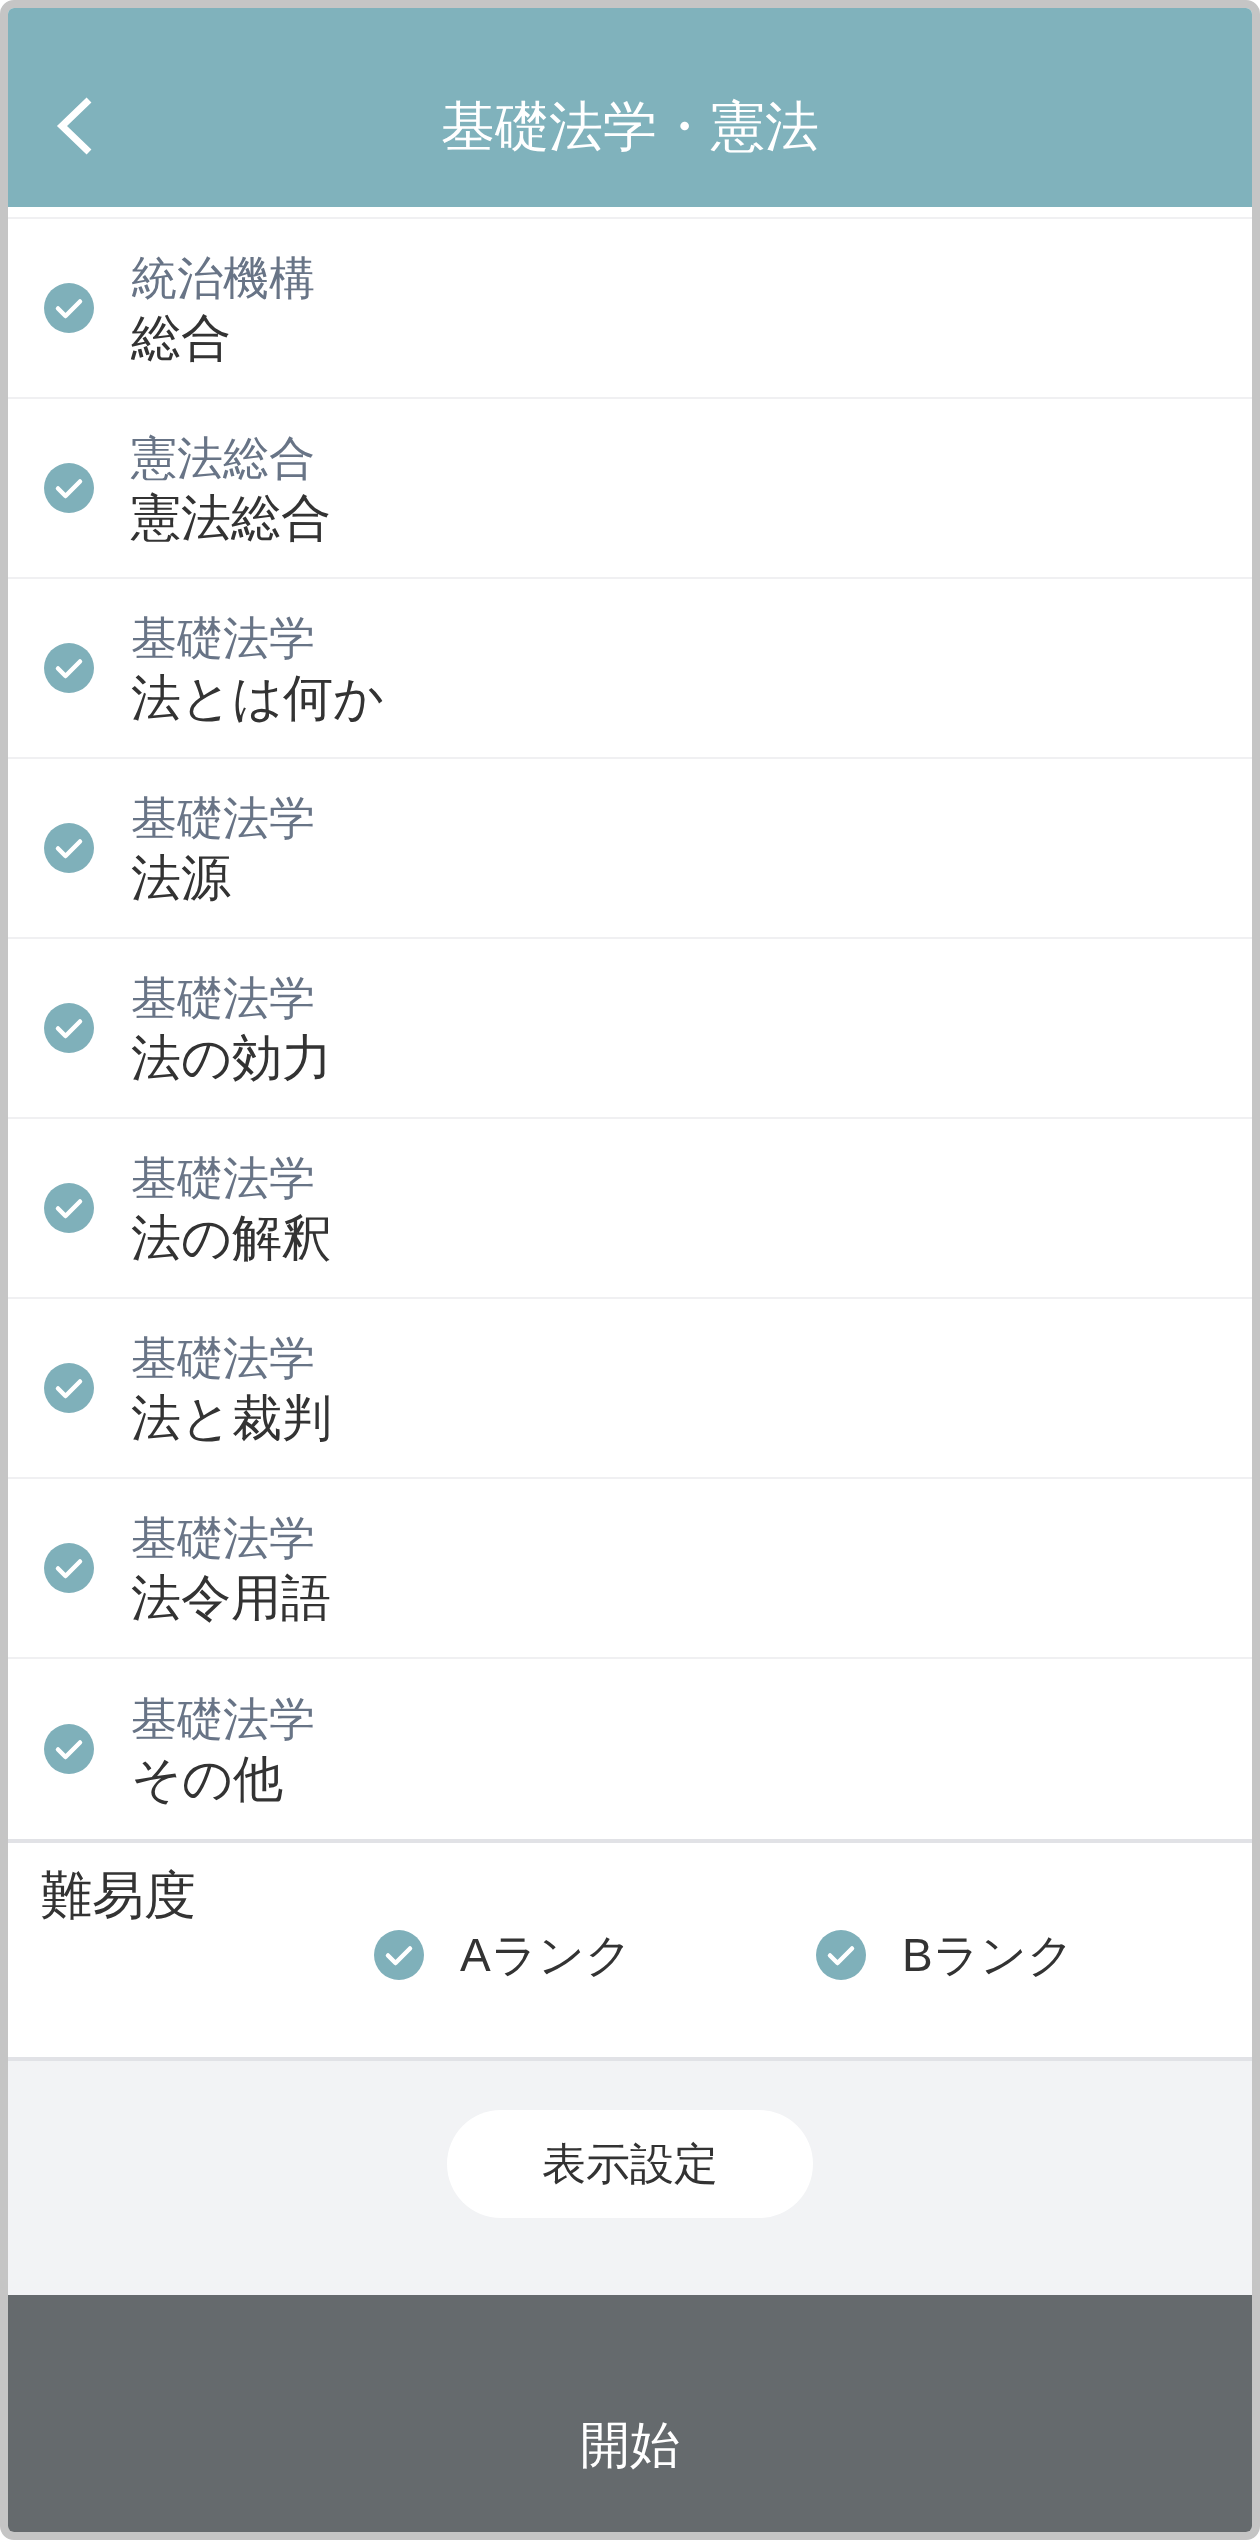  I want to click on back-icon, so click(75, 125).